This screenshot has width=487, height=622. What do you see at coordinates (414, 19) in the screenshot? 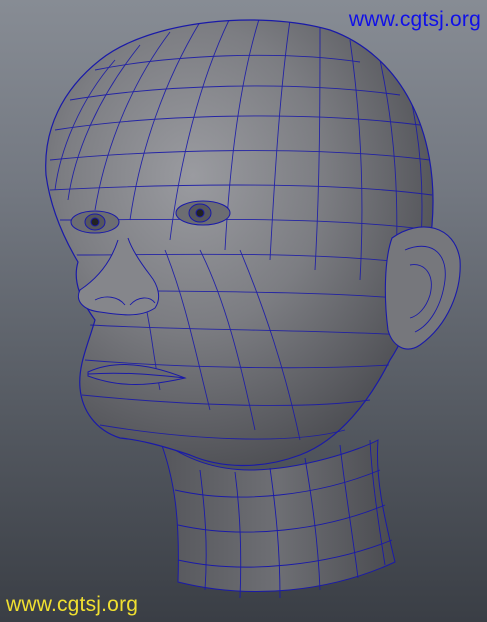
I see `watermark-top: www.cgtsj.org` at bounding box center [414, 19].